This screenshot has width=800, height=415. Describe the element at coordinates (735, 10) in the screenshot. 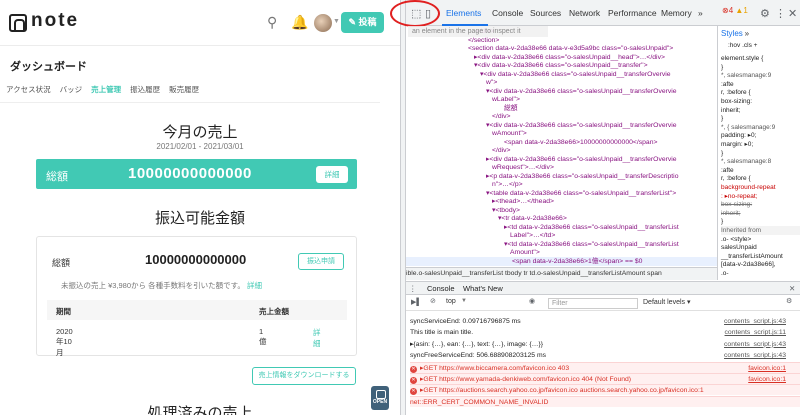

I see `error-count-badge: ⊗4 ▲1` at that location.